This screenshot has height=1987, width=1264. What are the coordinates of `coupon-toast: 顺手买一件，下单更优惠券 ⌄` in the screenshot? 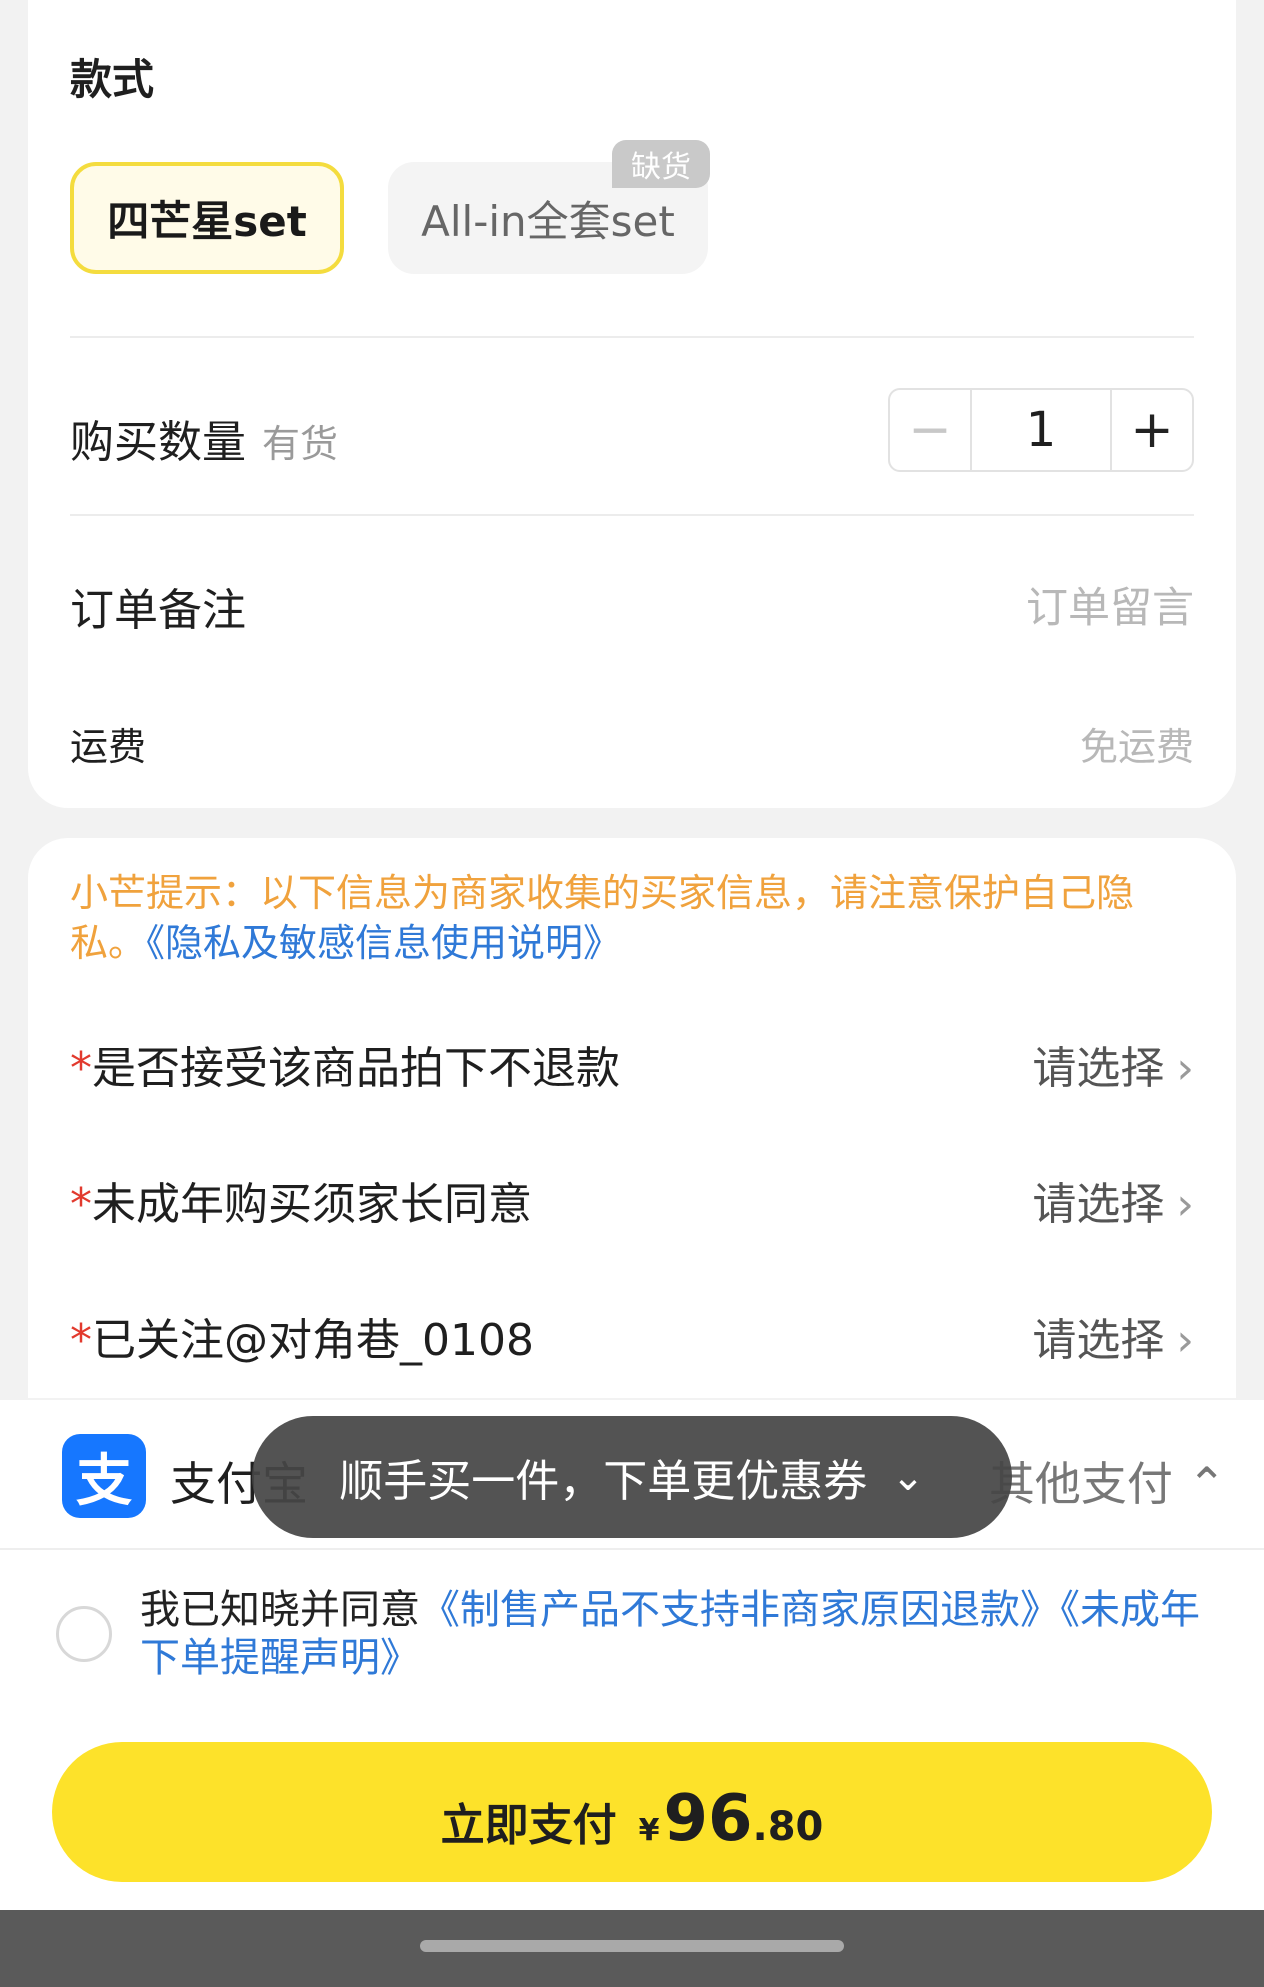 It's located at (632, 1477).